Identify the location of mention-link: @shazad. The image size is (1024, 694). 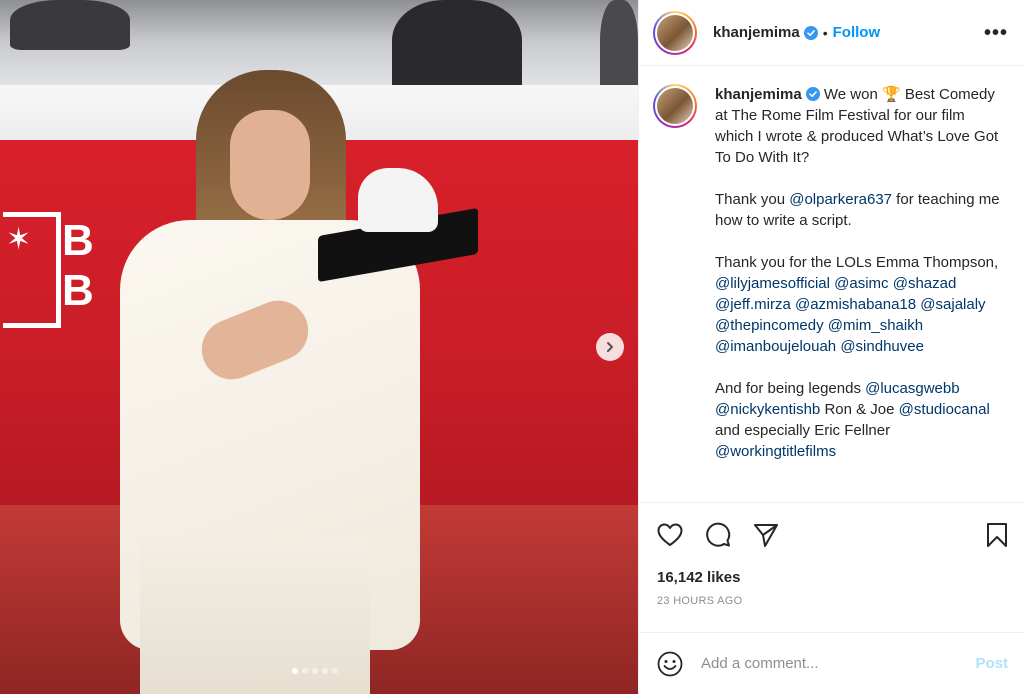
(925, 283).